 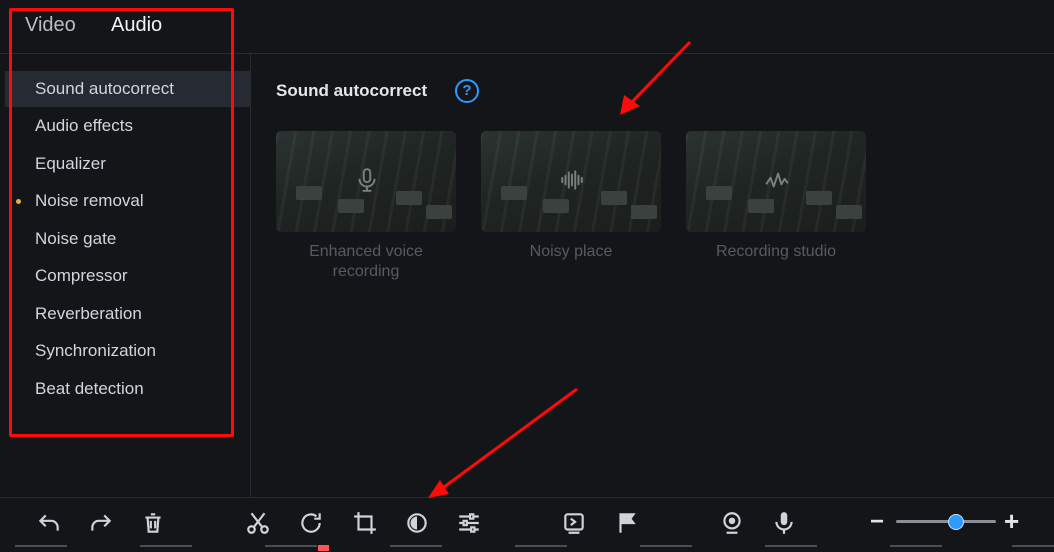 I want to click on undo-button, so click(x=49, y=523).